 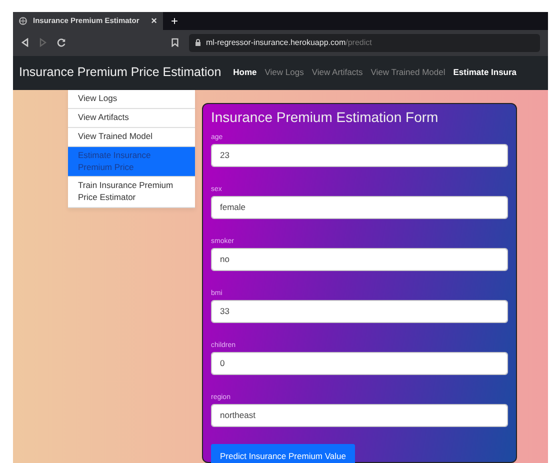 I want to click on bookmark-icon, so click(x=175, y=43).